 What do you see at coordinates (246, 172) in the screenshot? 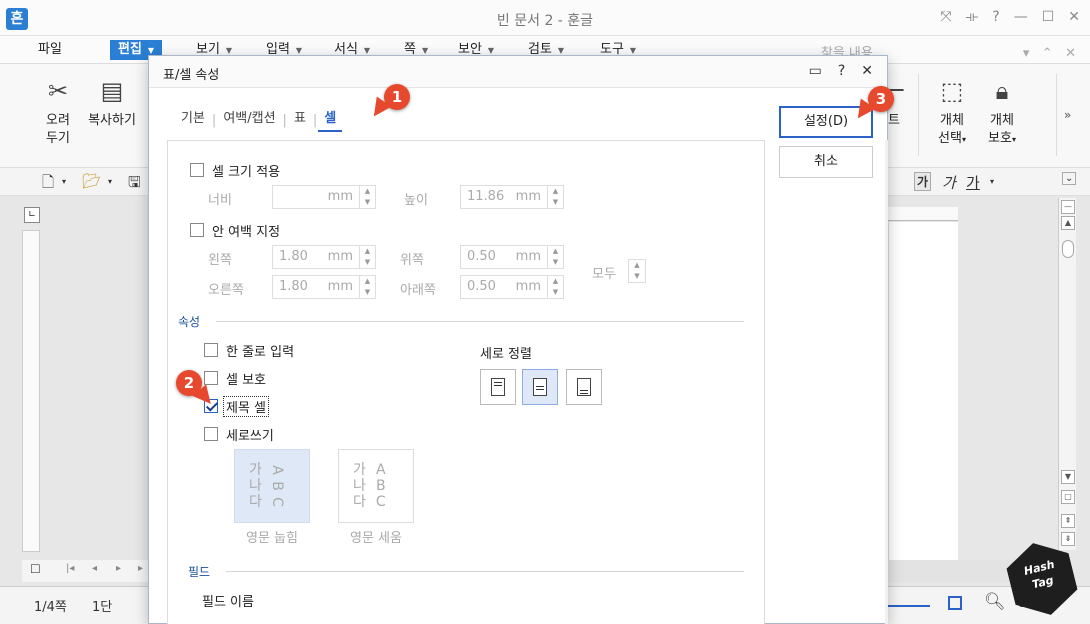
I see `cell-size-label: 셀 크기 적용` at bounding box center [246, 172].